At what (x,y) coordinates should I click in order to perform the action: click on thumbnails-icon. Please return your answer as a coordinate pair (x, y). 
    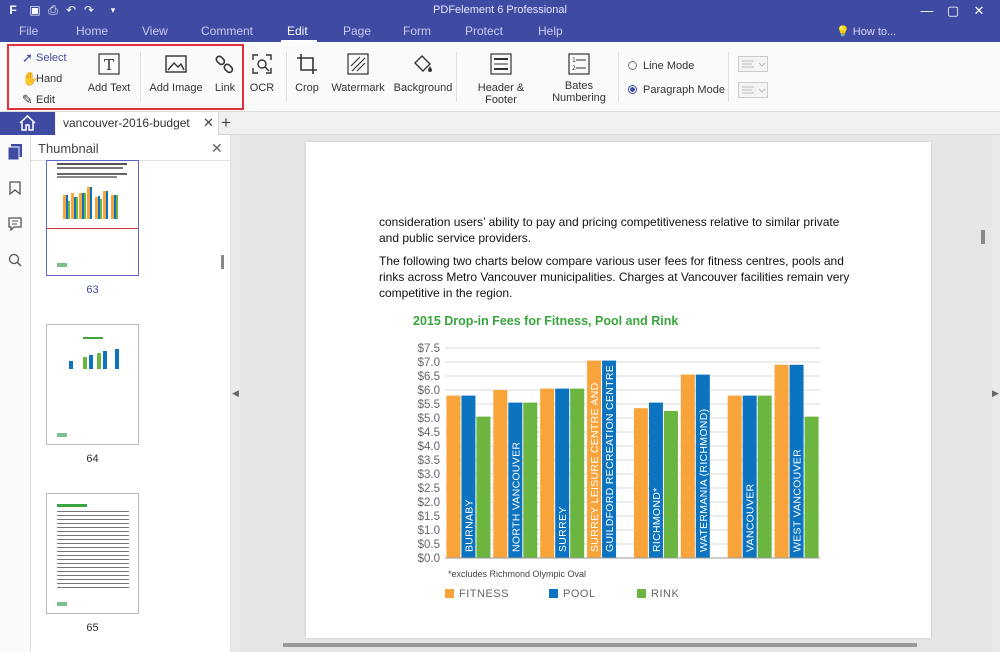
    Looking at the image, I should click on (15, 152).